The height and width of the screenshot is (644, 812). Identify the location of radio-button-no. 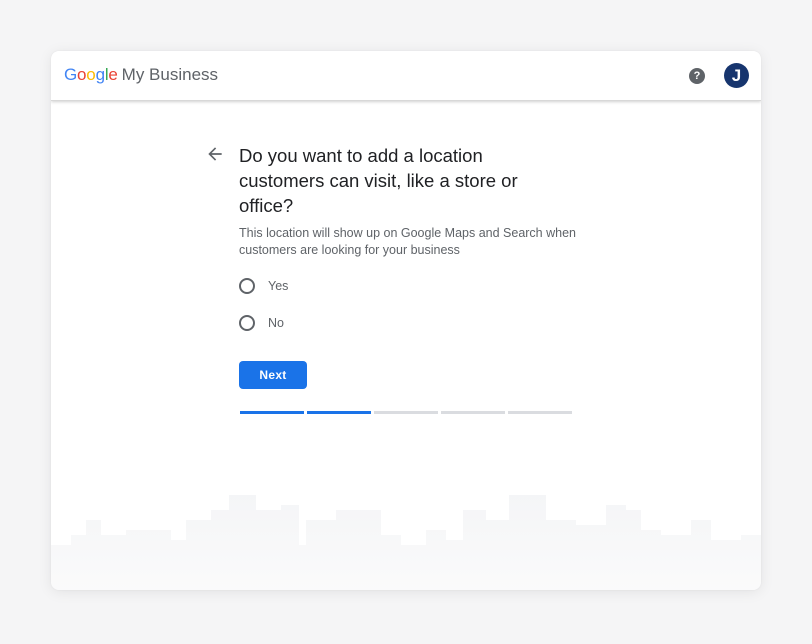
(247, 323).